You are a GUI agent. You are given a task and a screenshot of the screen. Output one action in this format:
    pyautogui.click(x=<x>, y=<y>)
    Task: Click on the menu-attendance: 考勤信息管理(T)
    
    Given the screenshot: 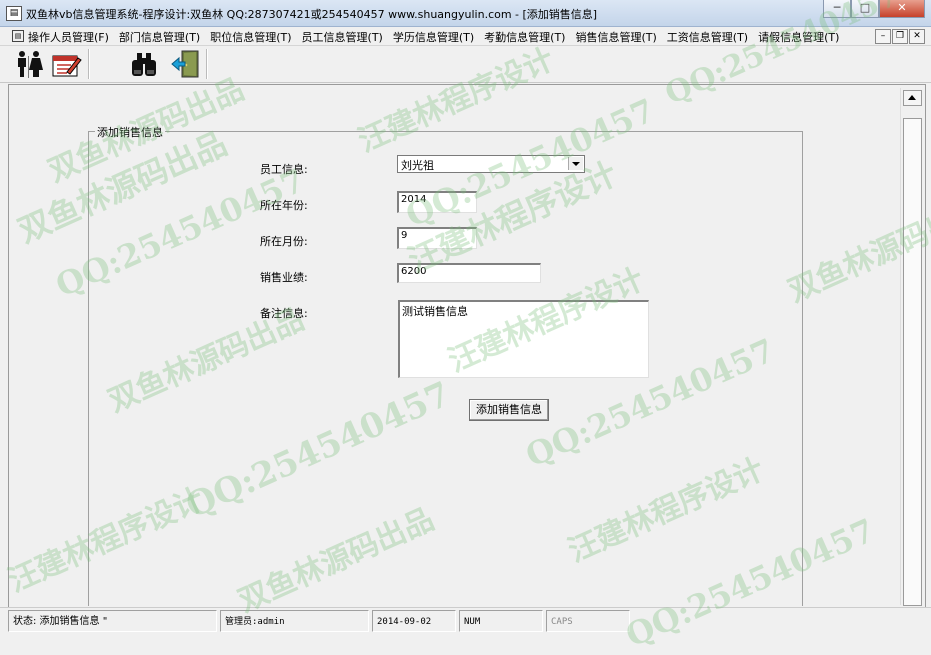 What is the action you would take?
    pyautogui.click(x=525, y=37)
    